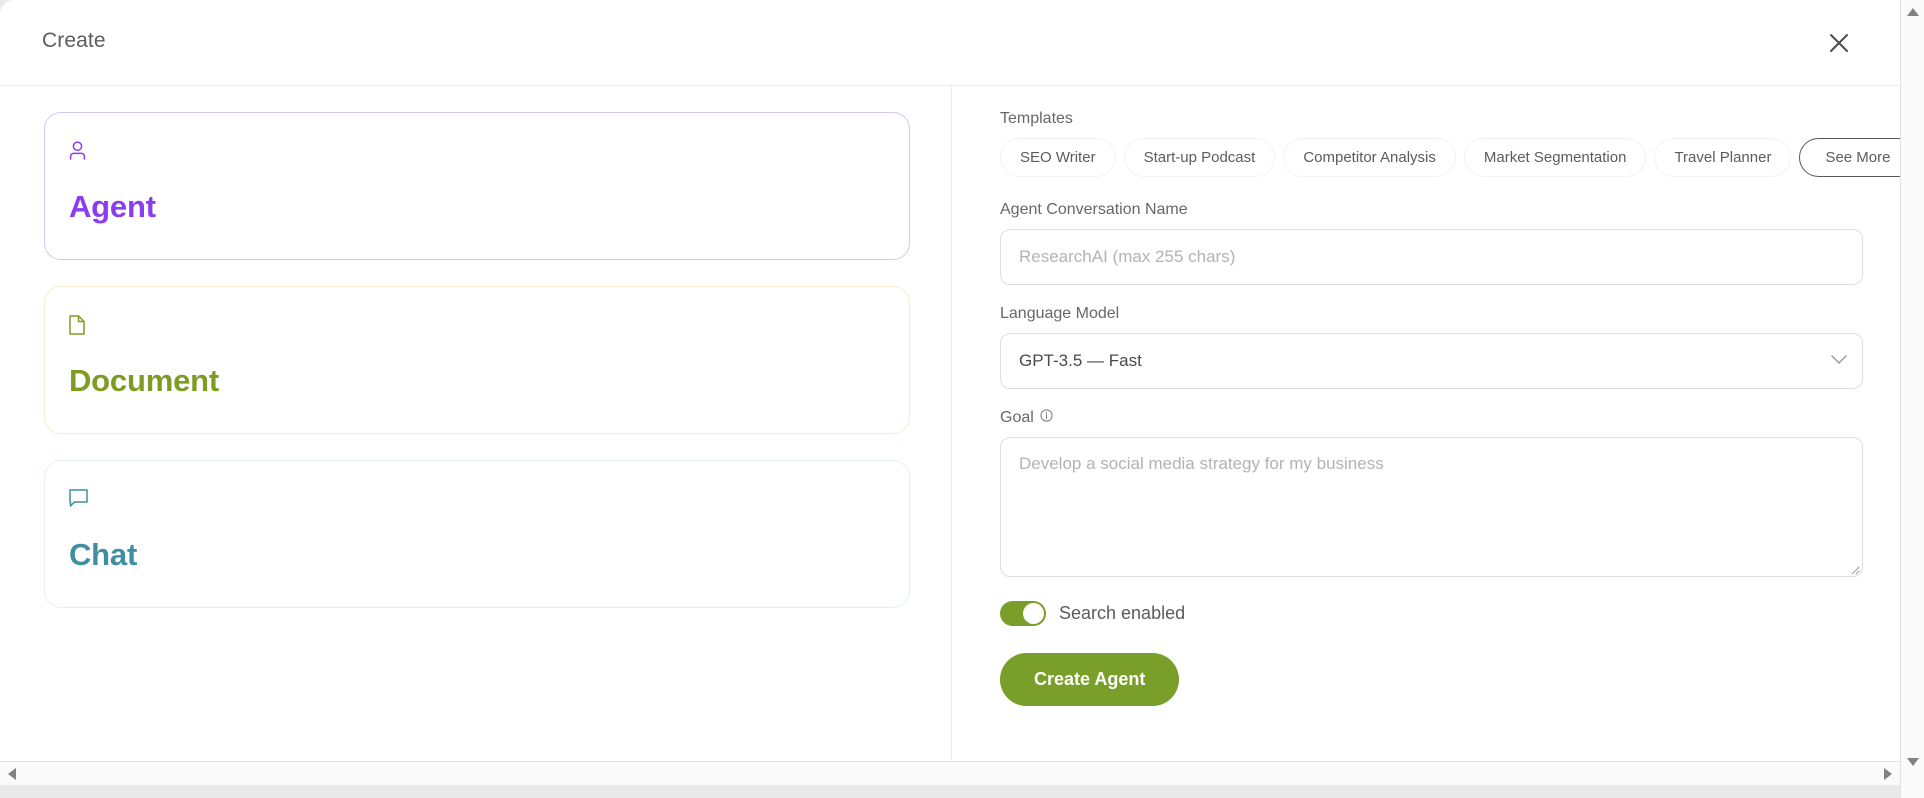 The image size is (1924, 798). What do you see at coordinates (1912, 12) in the screenshot?
I see `arrow-up-icon` at bounding box center [1912, 12].